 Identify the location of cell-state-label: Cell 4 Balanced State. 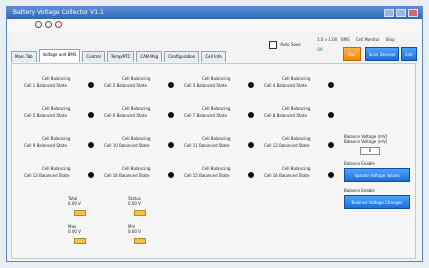
(285, 85).